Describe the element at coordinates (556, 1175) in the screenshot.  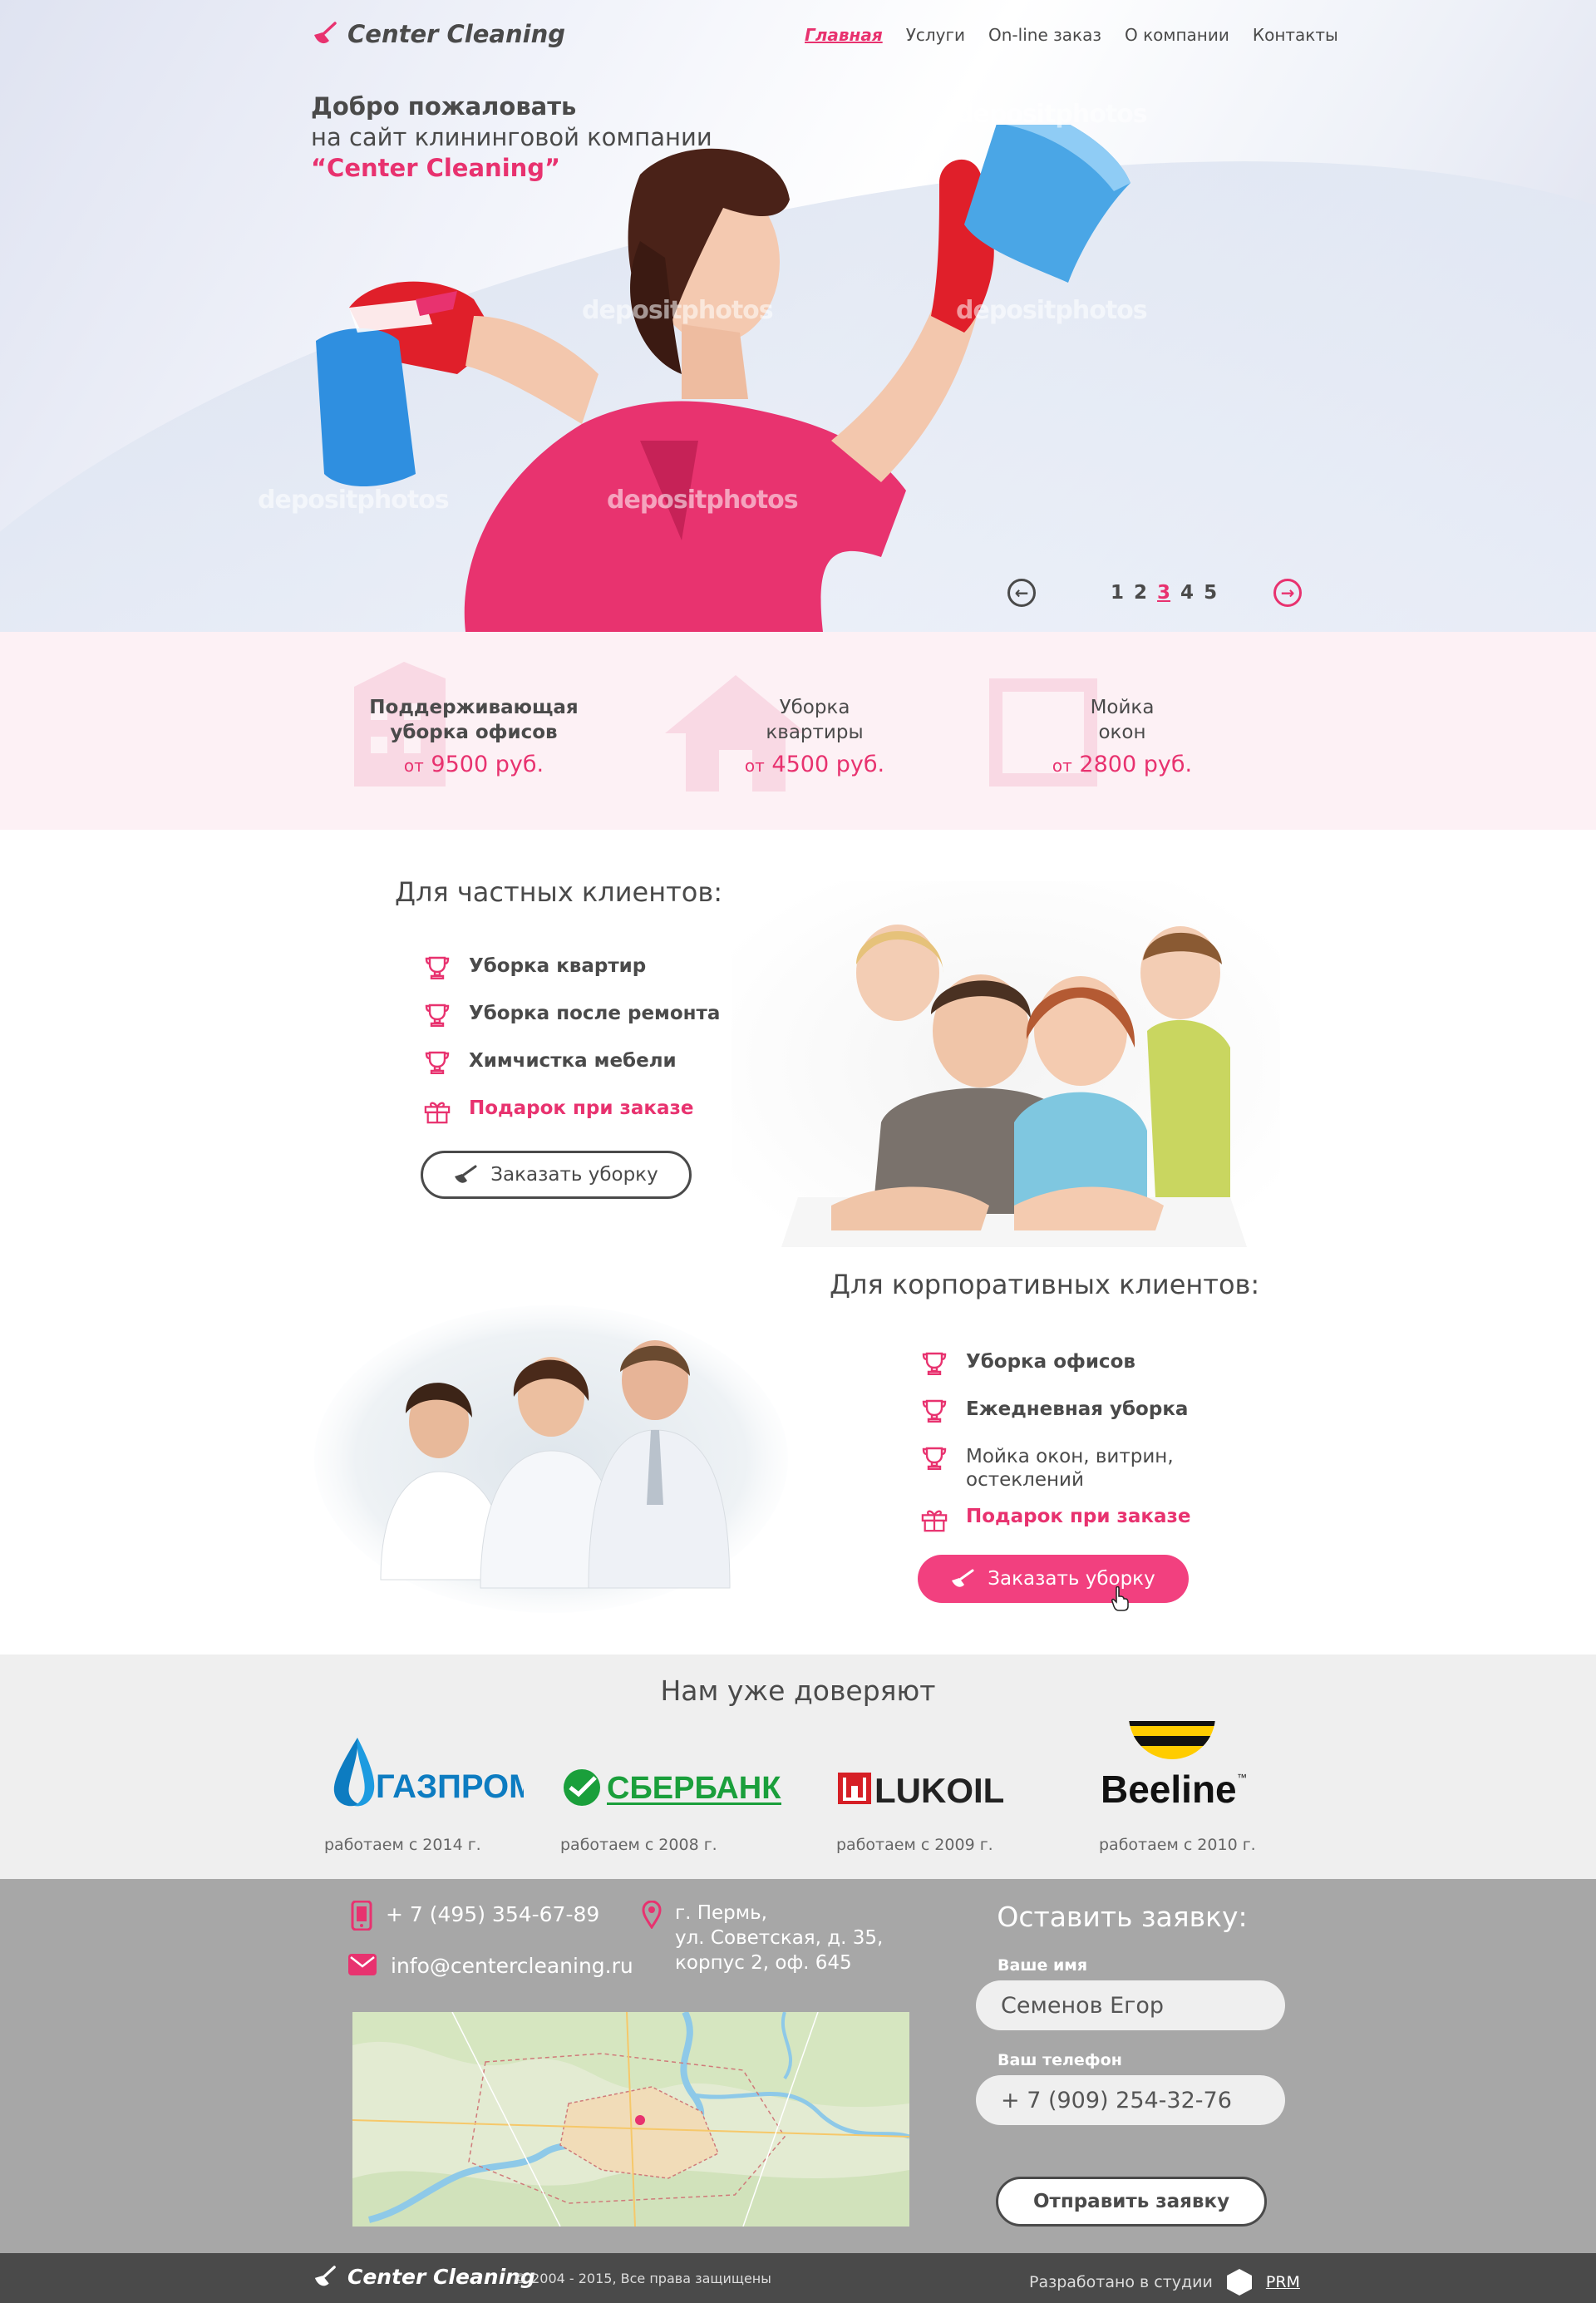
I see `order-cleaning-button: Заказать уборку` at that location.